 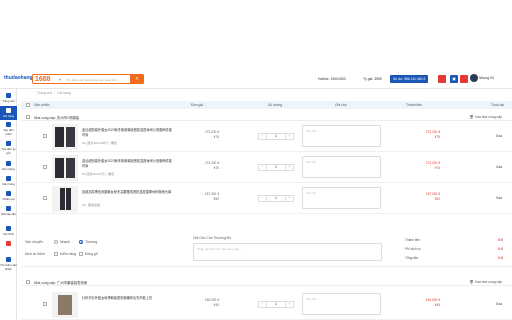 I want to click on select-all-checkbox, so click(x=28, y=105).